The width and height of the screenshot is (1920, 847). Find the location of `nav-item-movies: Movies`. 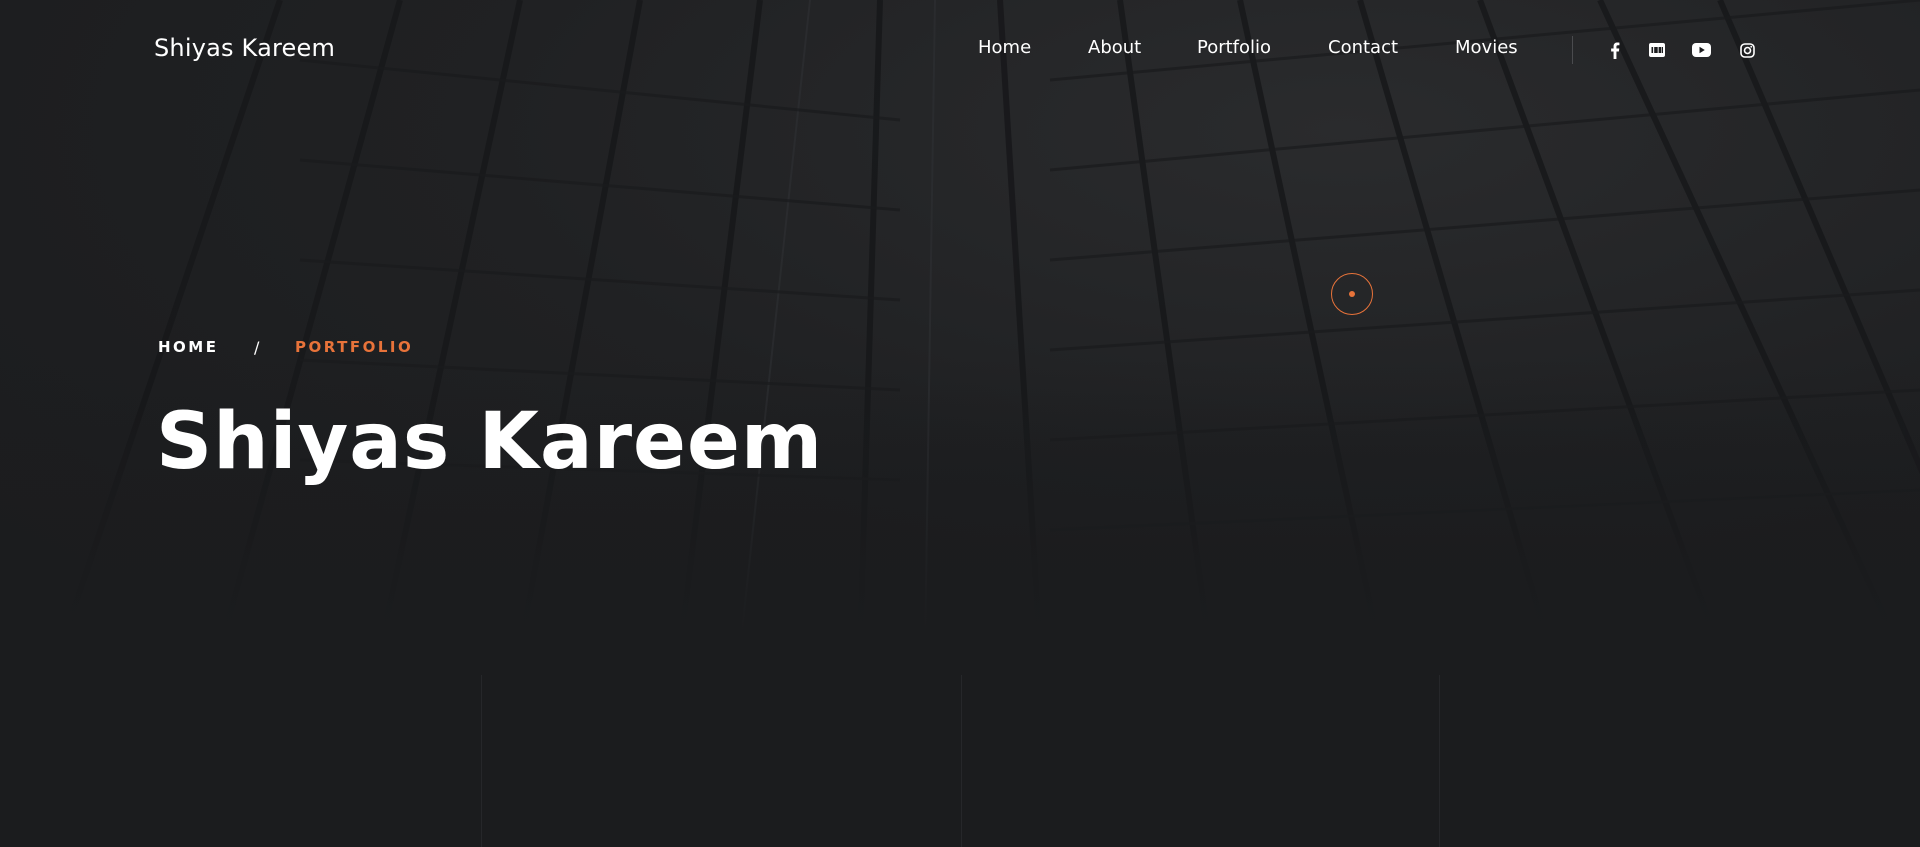

nav-item-movies: Movies is located at coordinates (1486, 47).